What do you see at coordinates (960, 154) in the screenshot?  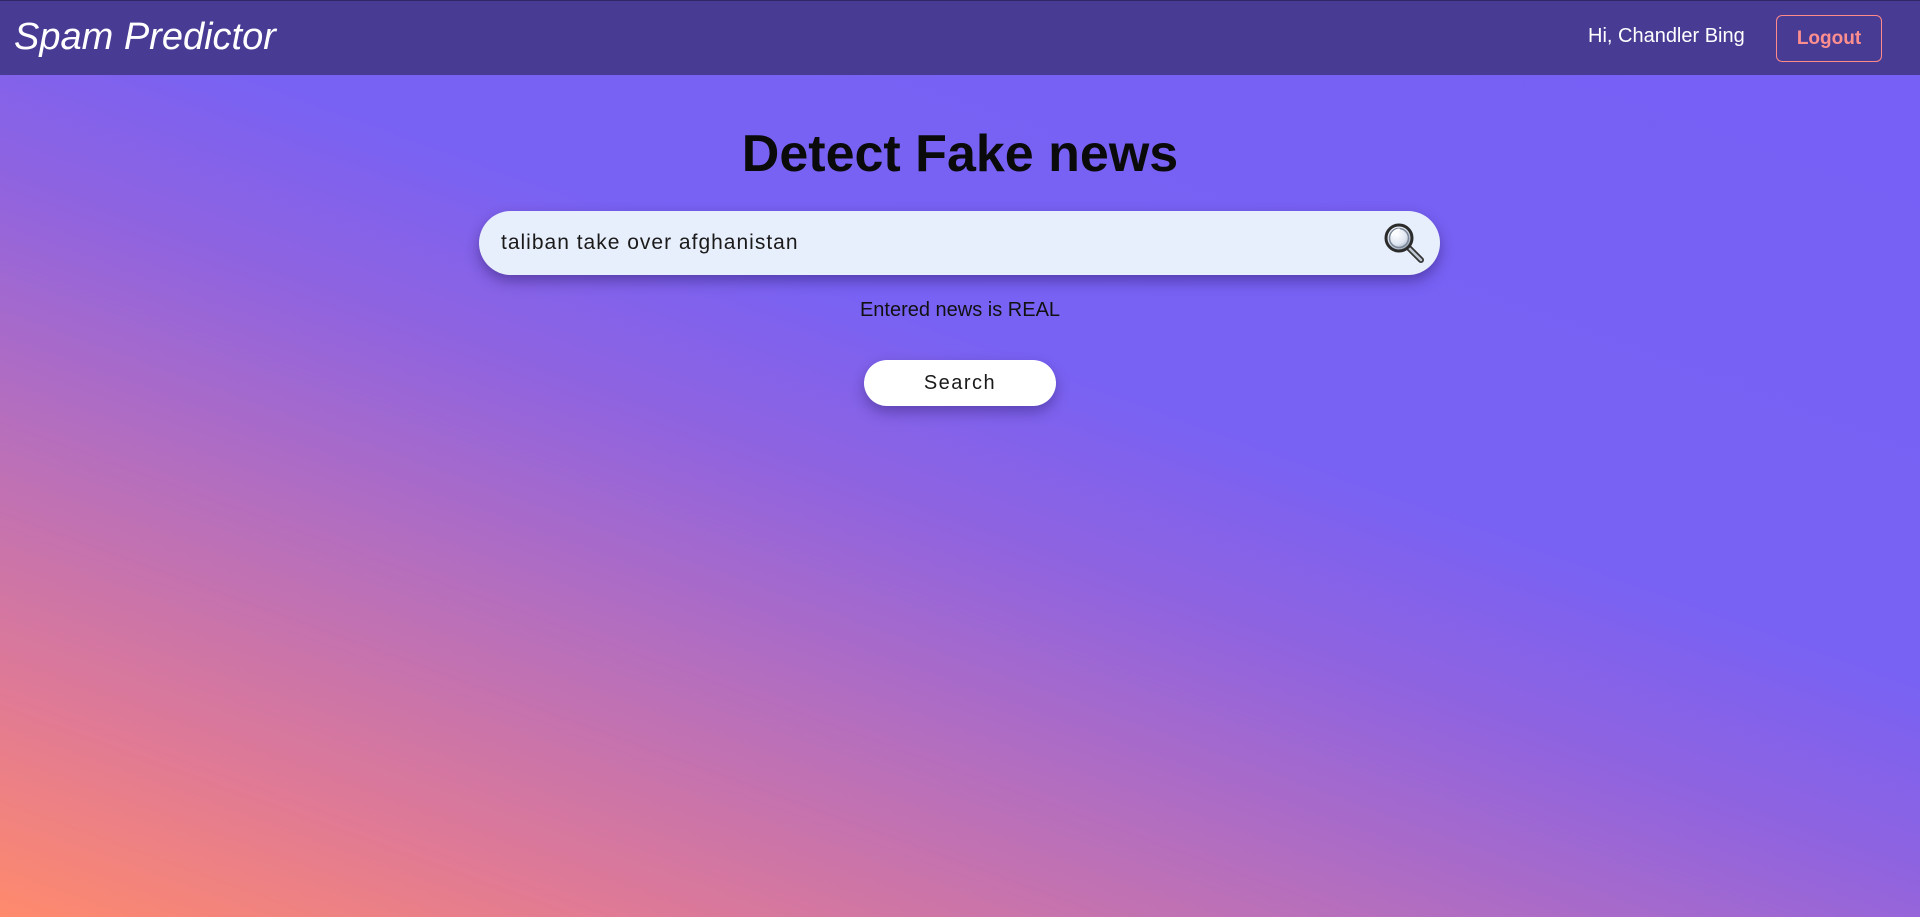 I see `page-title: Detect Fake news` at bounding box center [960, 154].